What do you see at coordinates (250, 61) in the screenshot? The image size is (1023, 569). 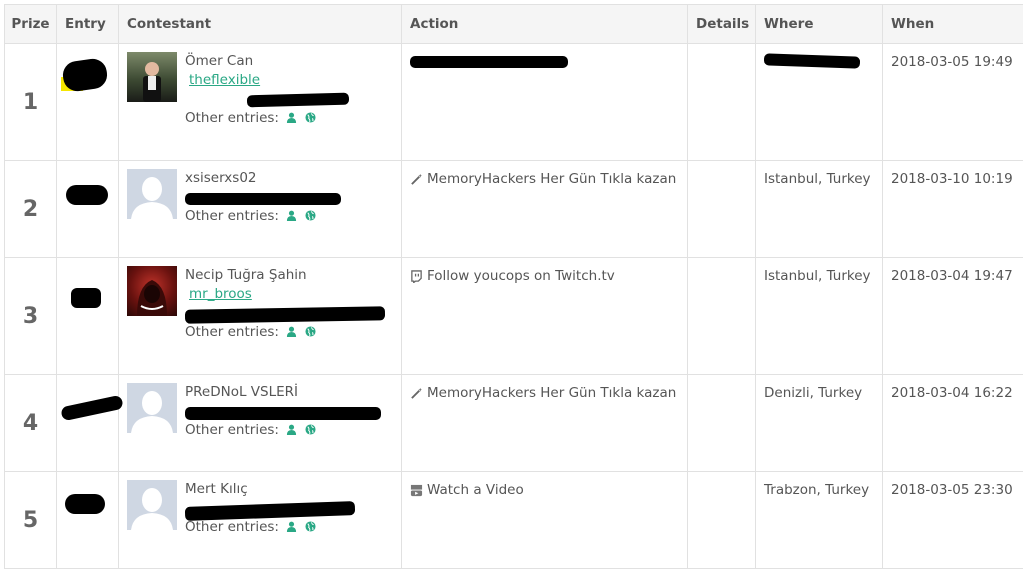 I see `contestant-name: Ömer Can` at bounding box center [250, 61].